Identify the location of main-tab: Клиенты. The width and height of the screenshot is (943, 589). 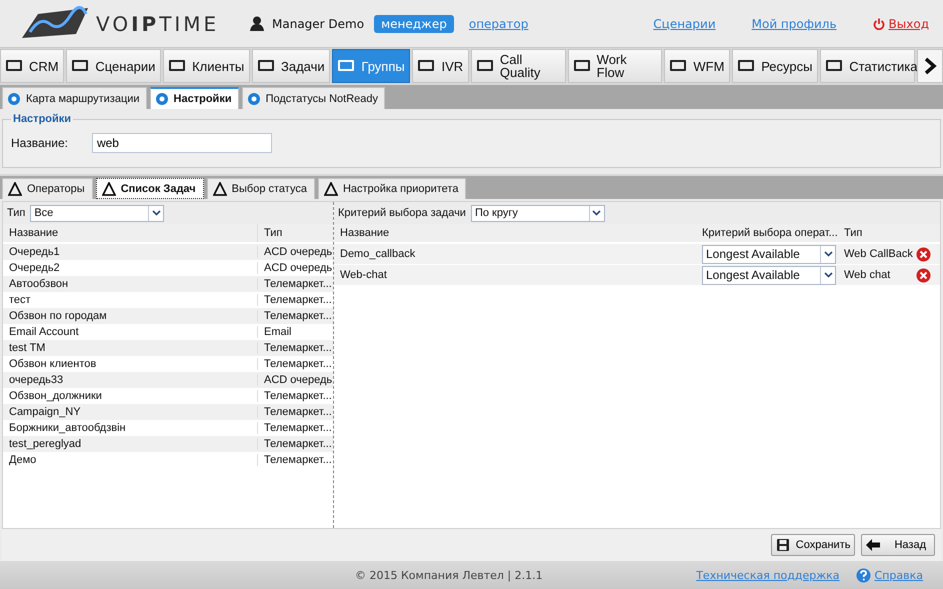
(206, 66).